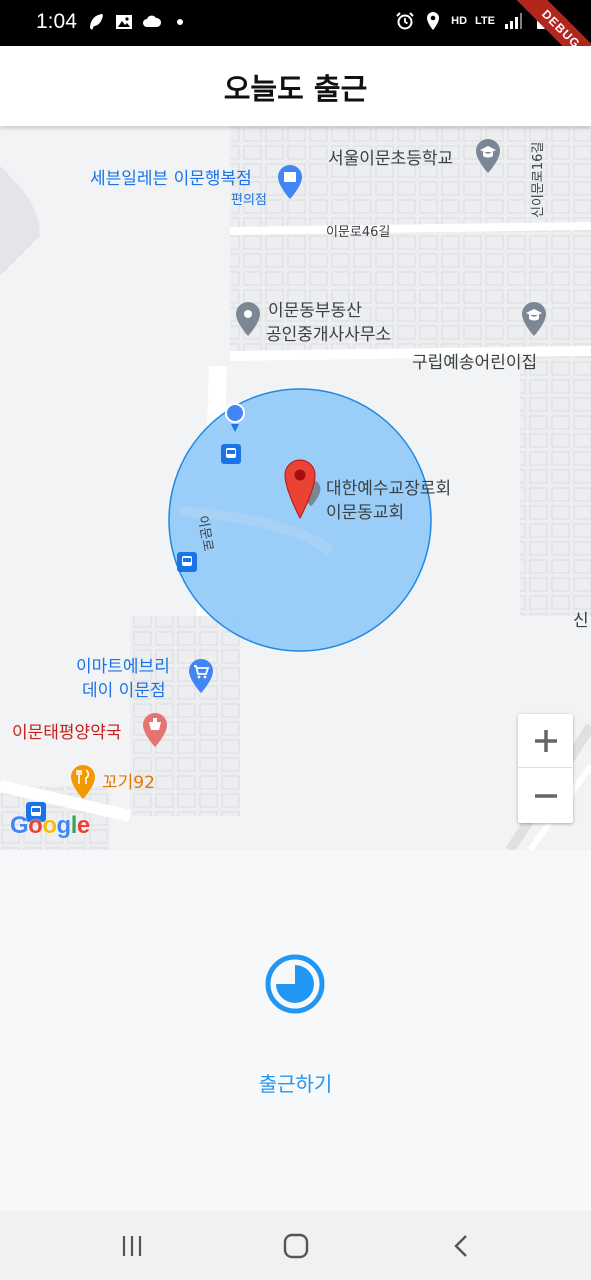 This screenshot has width=591, height=1280. Describe the element at coordinates (488, 156) in the screenshot. I see `school-pin-icon` at that location.